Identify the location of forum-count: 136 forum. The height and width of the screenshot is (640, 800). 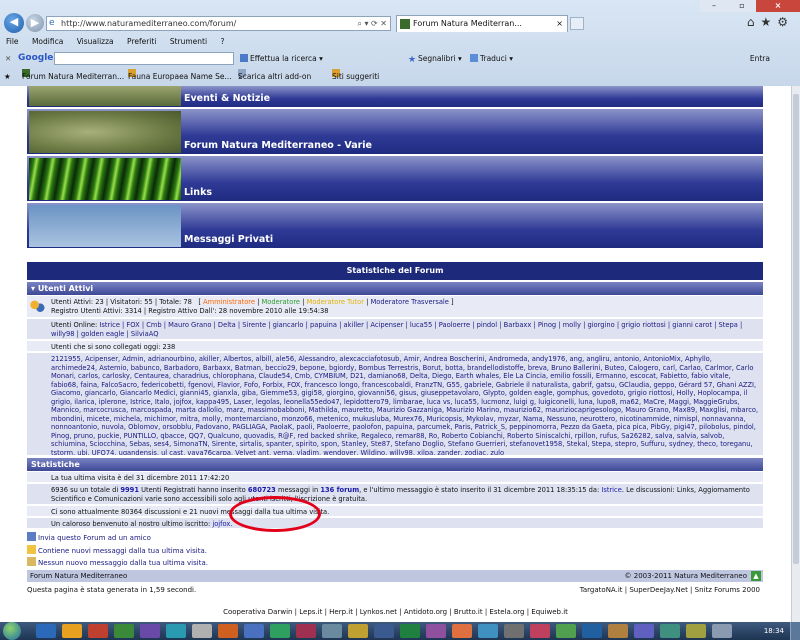
(340, 490).